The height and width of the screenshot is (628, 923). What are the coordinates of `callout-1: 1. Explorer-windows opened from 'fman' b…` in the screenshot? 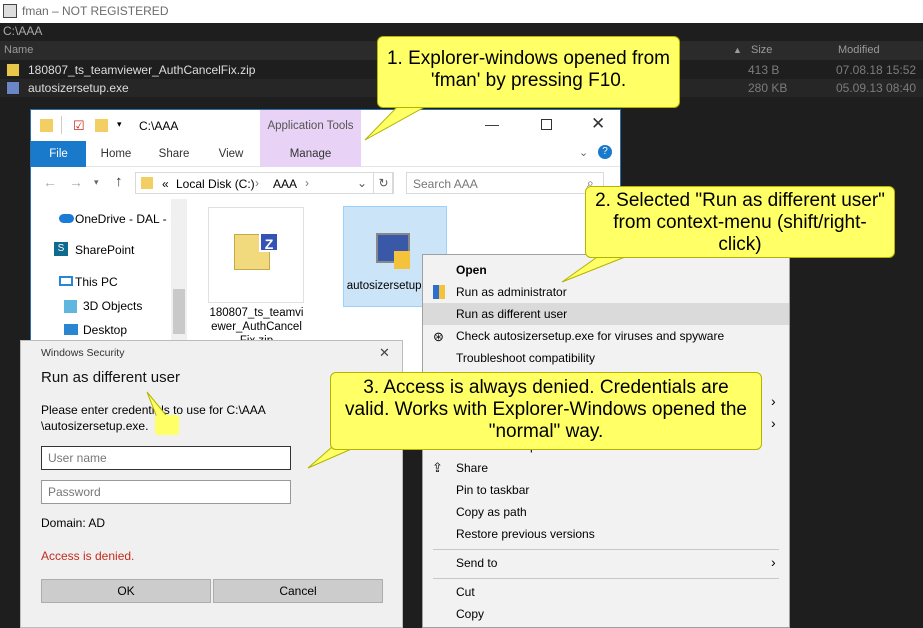 It's located at (528, 72).